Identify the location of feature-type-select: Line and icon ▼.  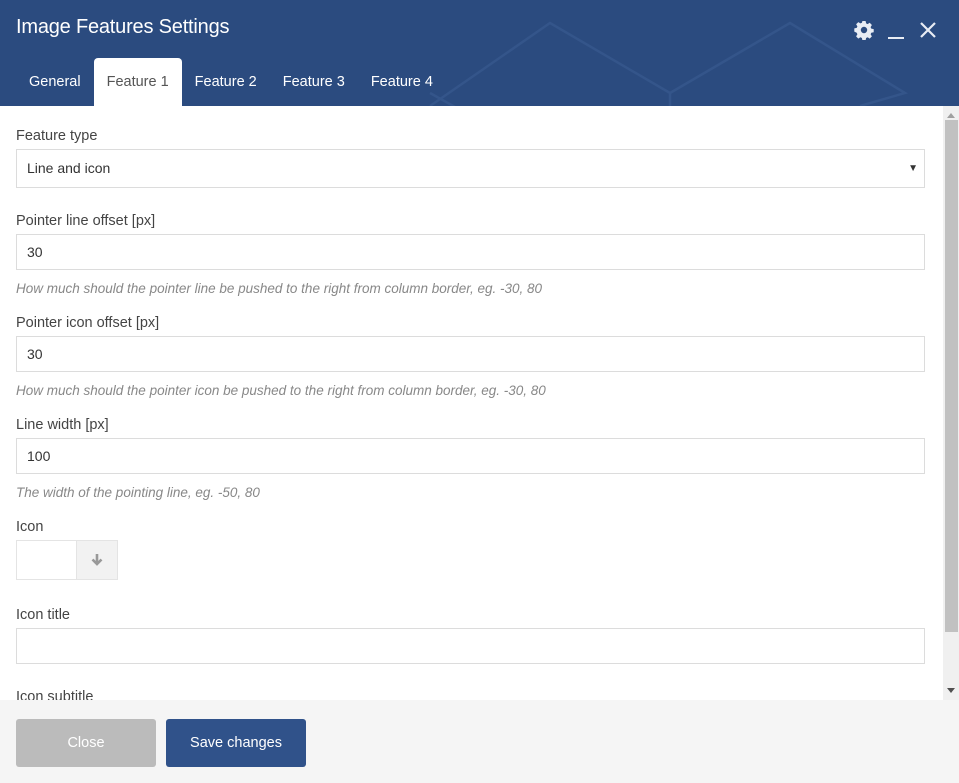
(470, 168).